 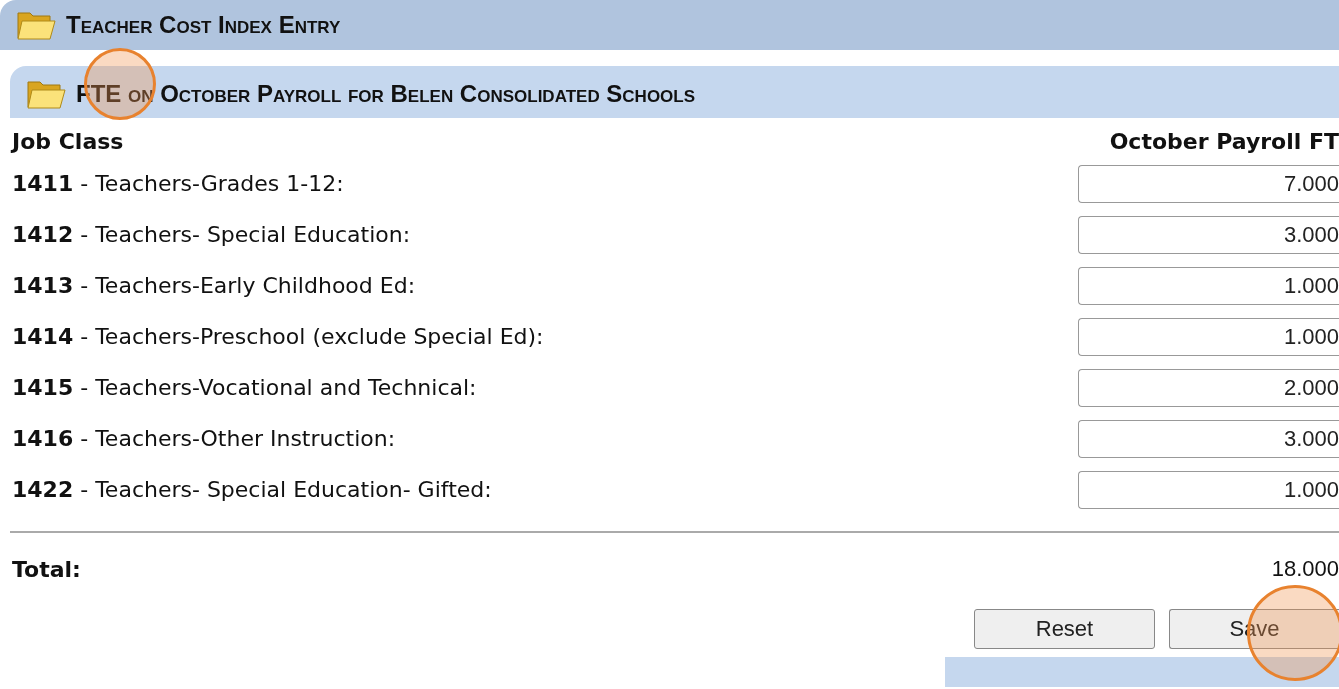 I want to click on job-class-label: 1414 - Teachers-Preschool (exclude Special Ed):, so click(x=278, y=336).